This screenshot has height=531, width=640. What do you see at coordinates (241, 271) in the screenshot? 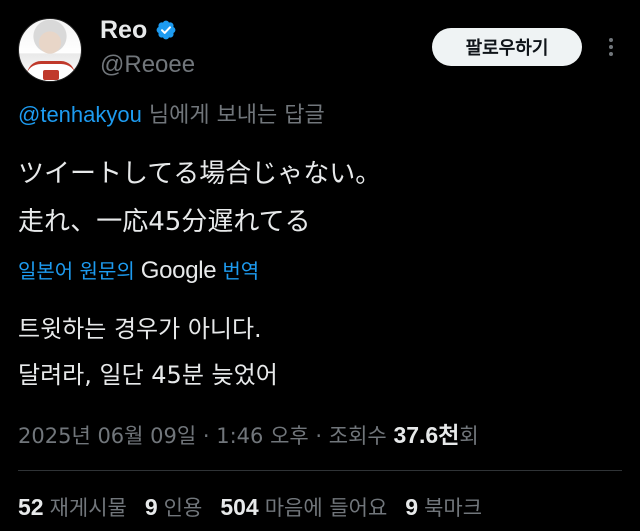
I see `translation-suffix: 번역` at bounding box center [241, 271].